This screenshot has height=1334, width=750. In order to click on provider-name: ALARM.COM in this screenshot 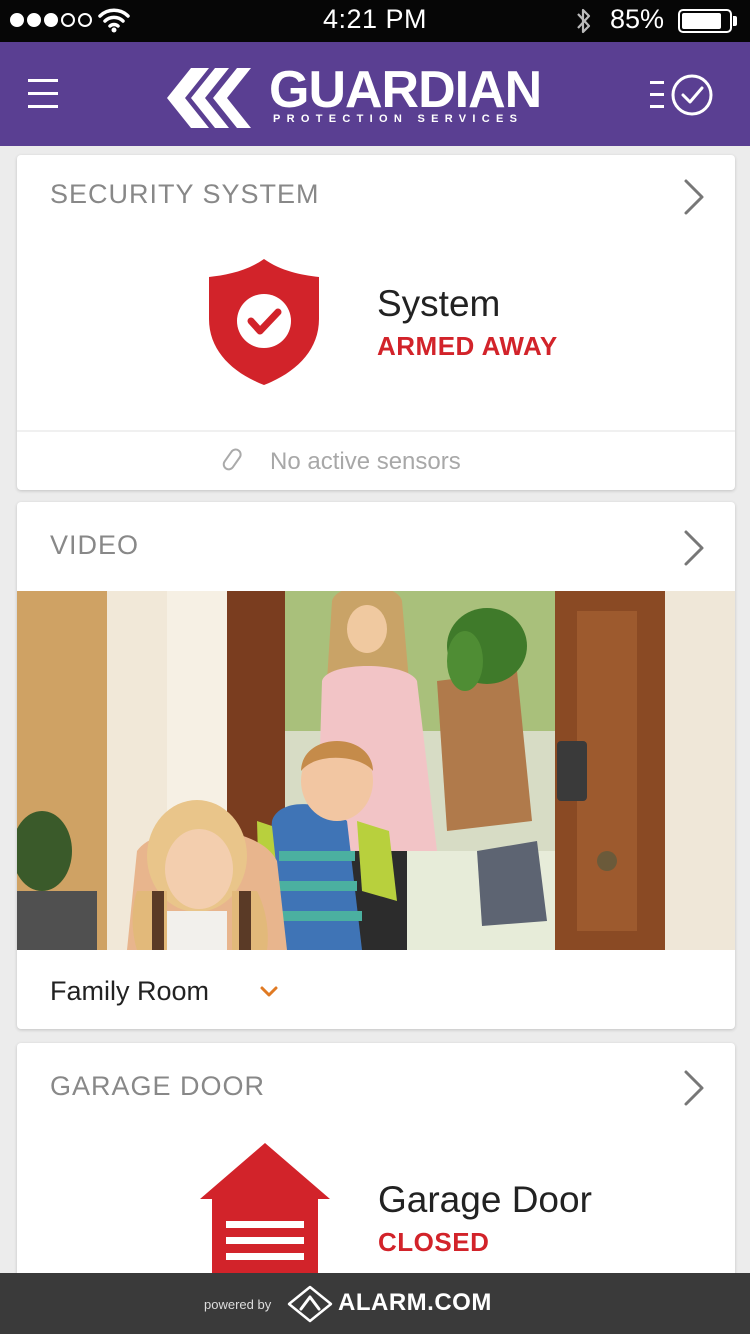, I will do `click(415, 1302)`.